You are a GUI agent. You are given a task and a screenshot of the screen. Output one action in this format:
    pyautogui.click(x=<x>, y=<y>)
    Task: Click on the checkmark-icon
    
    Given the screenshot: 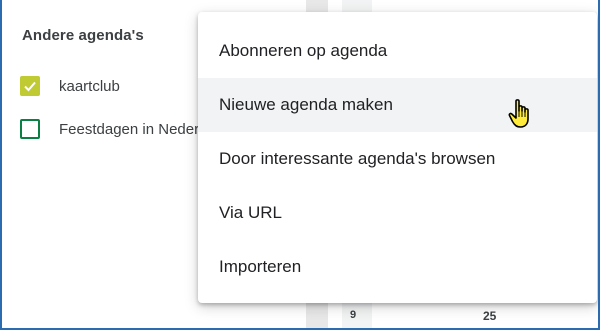 What is the action you would take?
    pyautogui.click(x=30, y=86)
    